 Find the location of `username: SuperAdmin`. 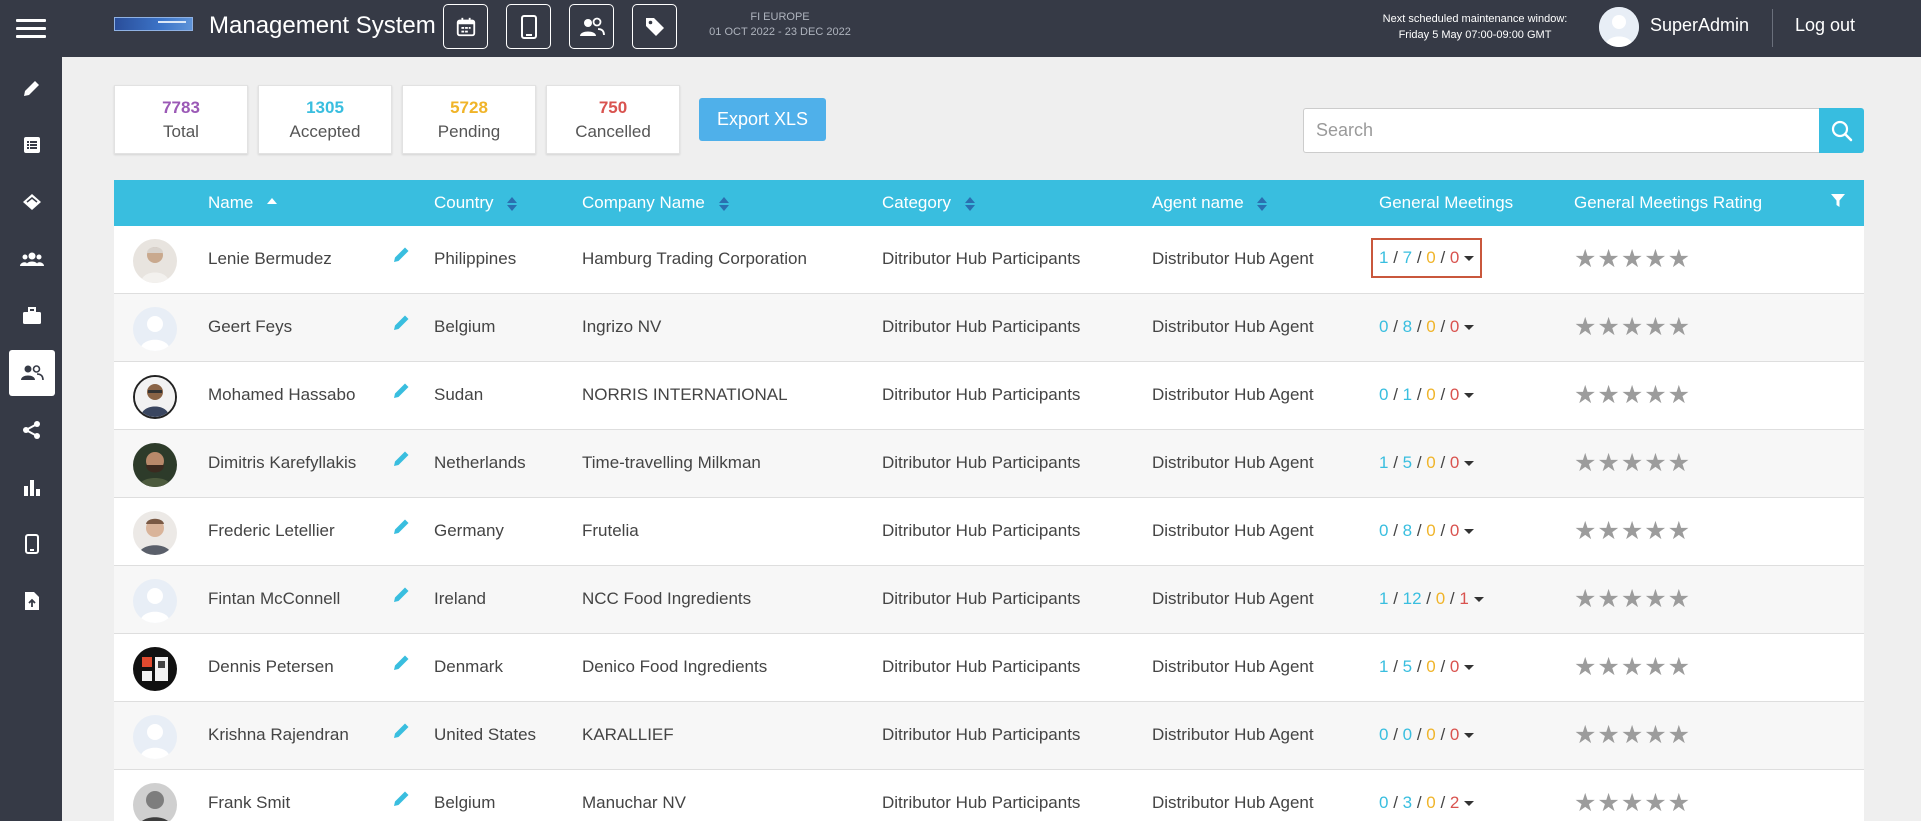

username: SuperAdmin is located at coordinates (1699, 25).